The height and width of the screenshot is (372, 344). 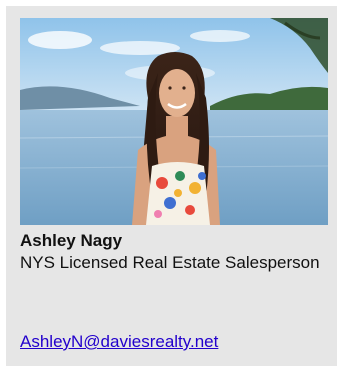 I want to click on agent-name: Ashley Nagy, so click(x=71, y=240).